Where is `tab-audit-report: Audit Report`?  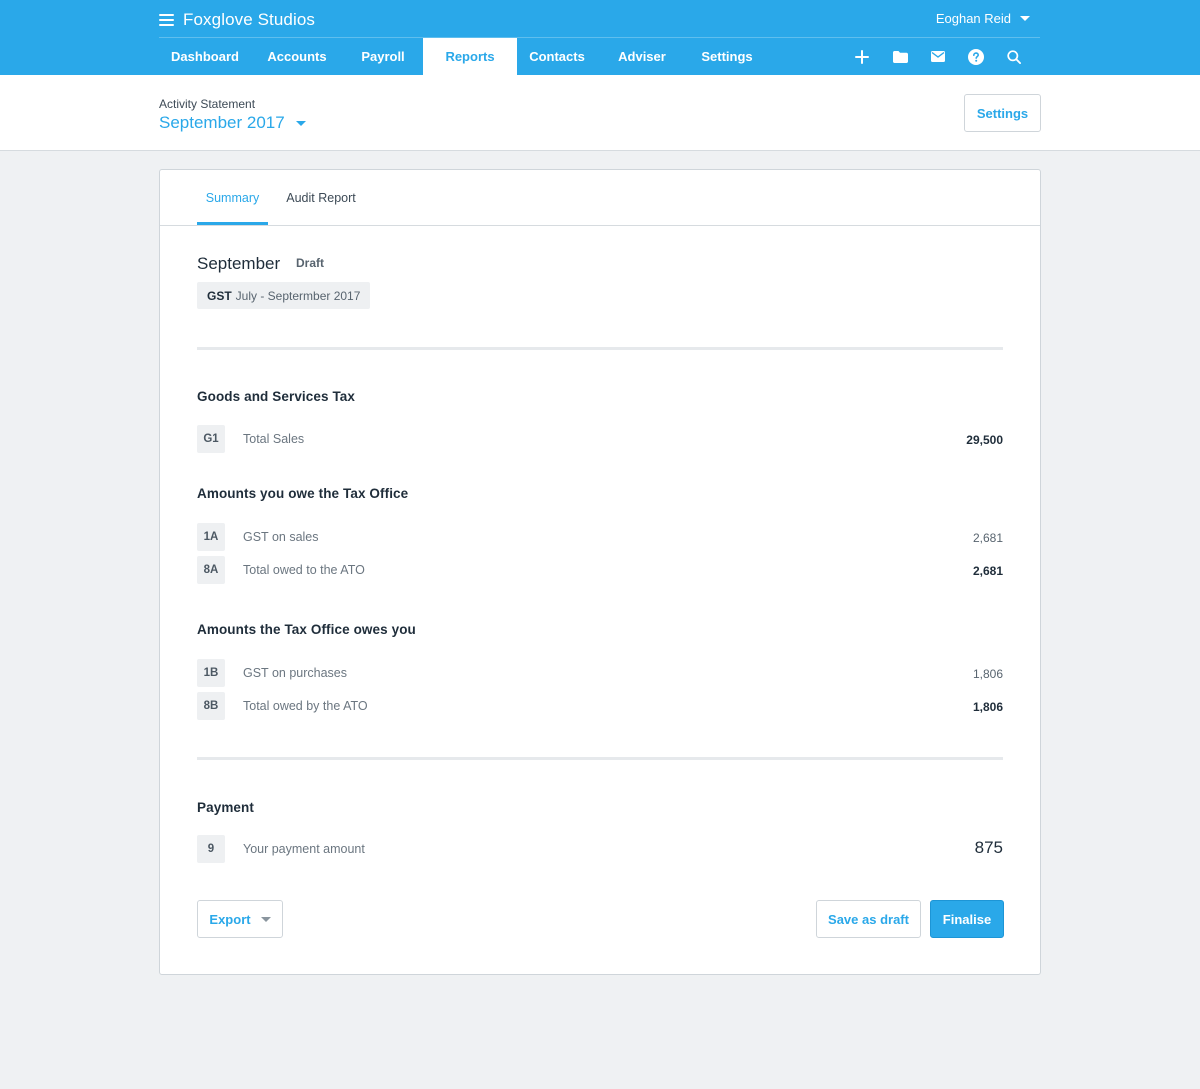
tab-audit-report: Audit Report is located at coordinates (321, 198).